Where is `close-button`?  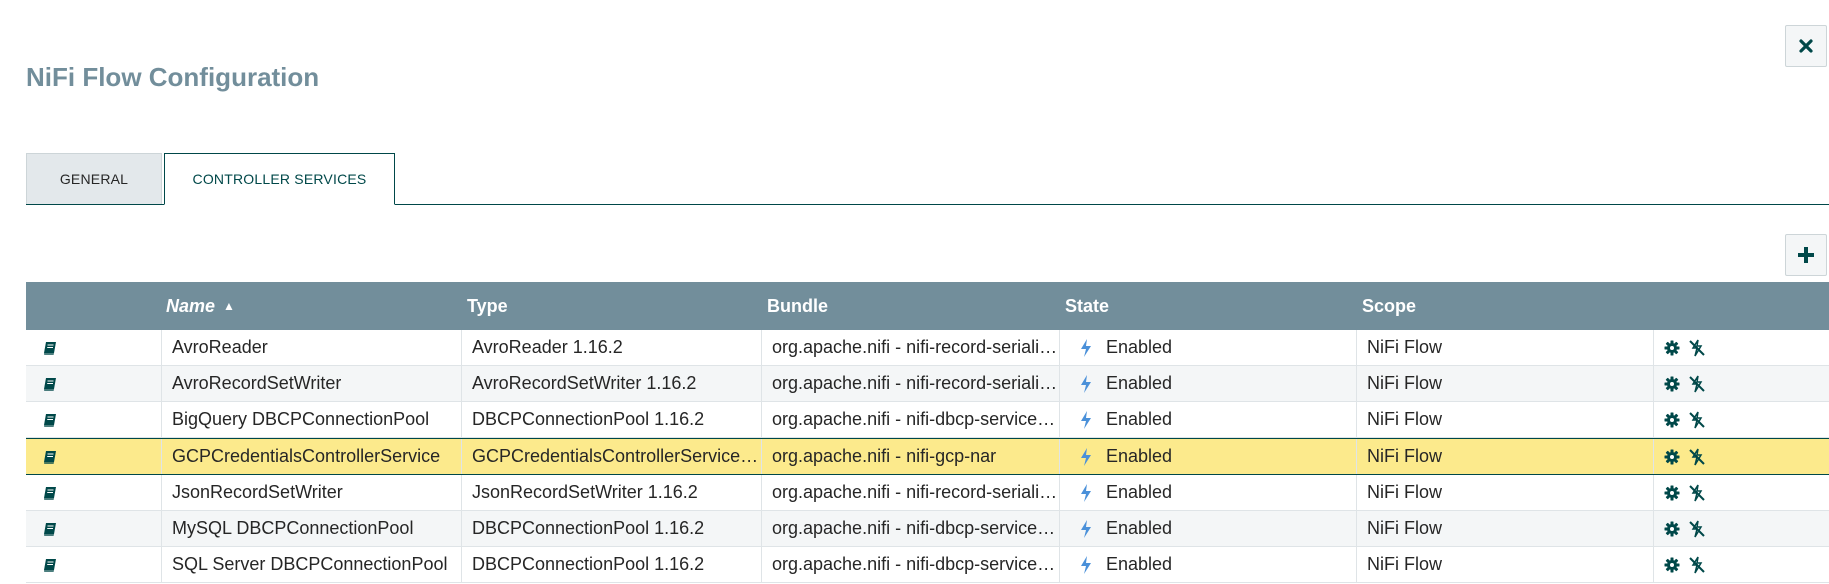
close-button is located at coordinates (1806, 46).